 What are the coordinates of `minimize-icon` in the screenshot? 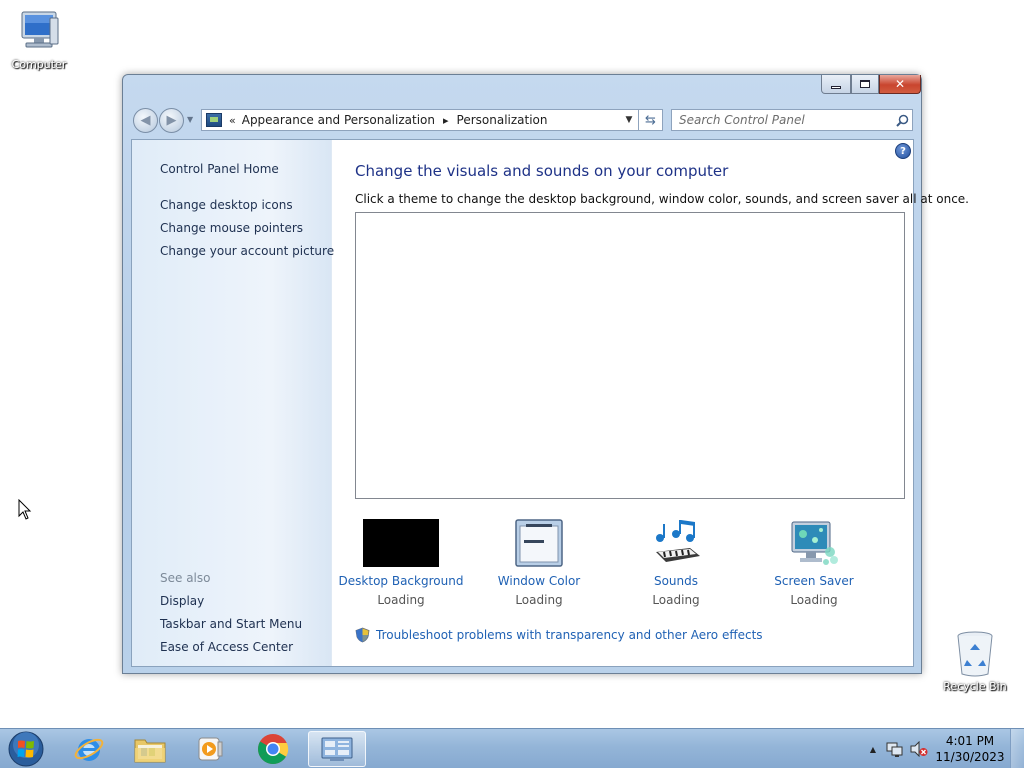 It's located at (836, 87).